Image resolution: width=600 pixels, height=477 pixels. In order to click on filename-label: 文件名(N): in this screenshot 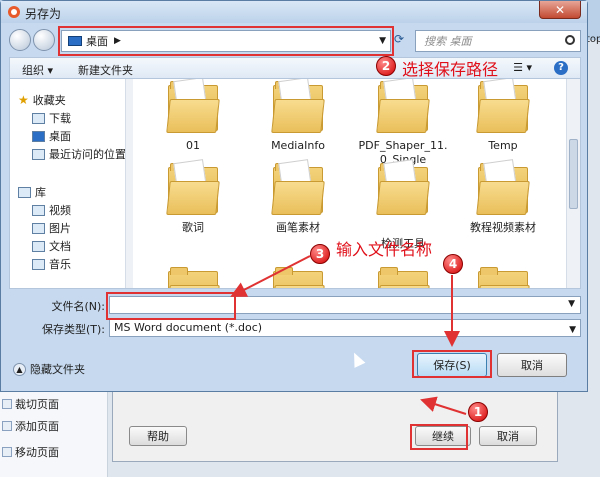, I will do `click(78, 306)`.